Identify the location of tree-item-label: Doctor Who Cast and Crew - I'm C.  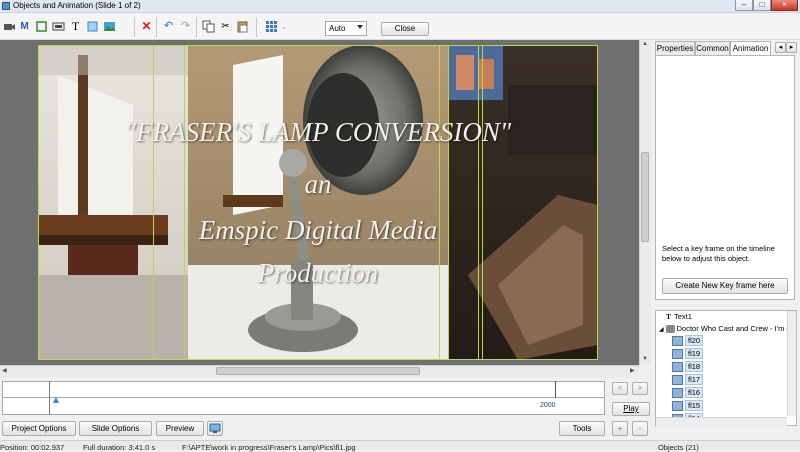
(734, 328).